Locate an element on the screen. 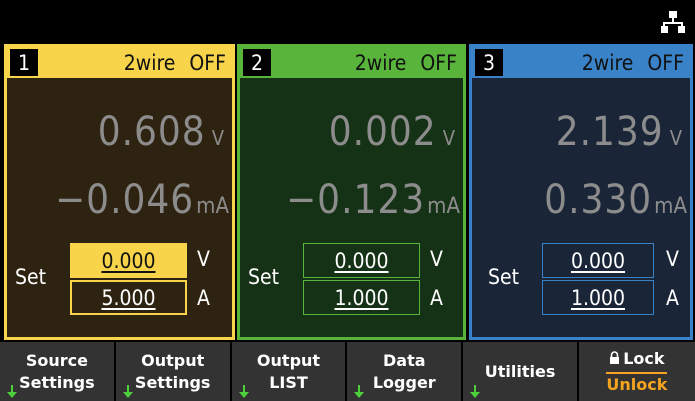  unlock-label: Unlock is located at coordinates (637, 383).